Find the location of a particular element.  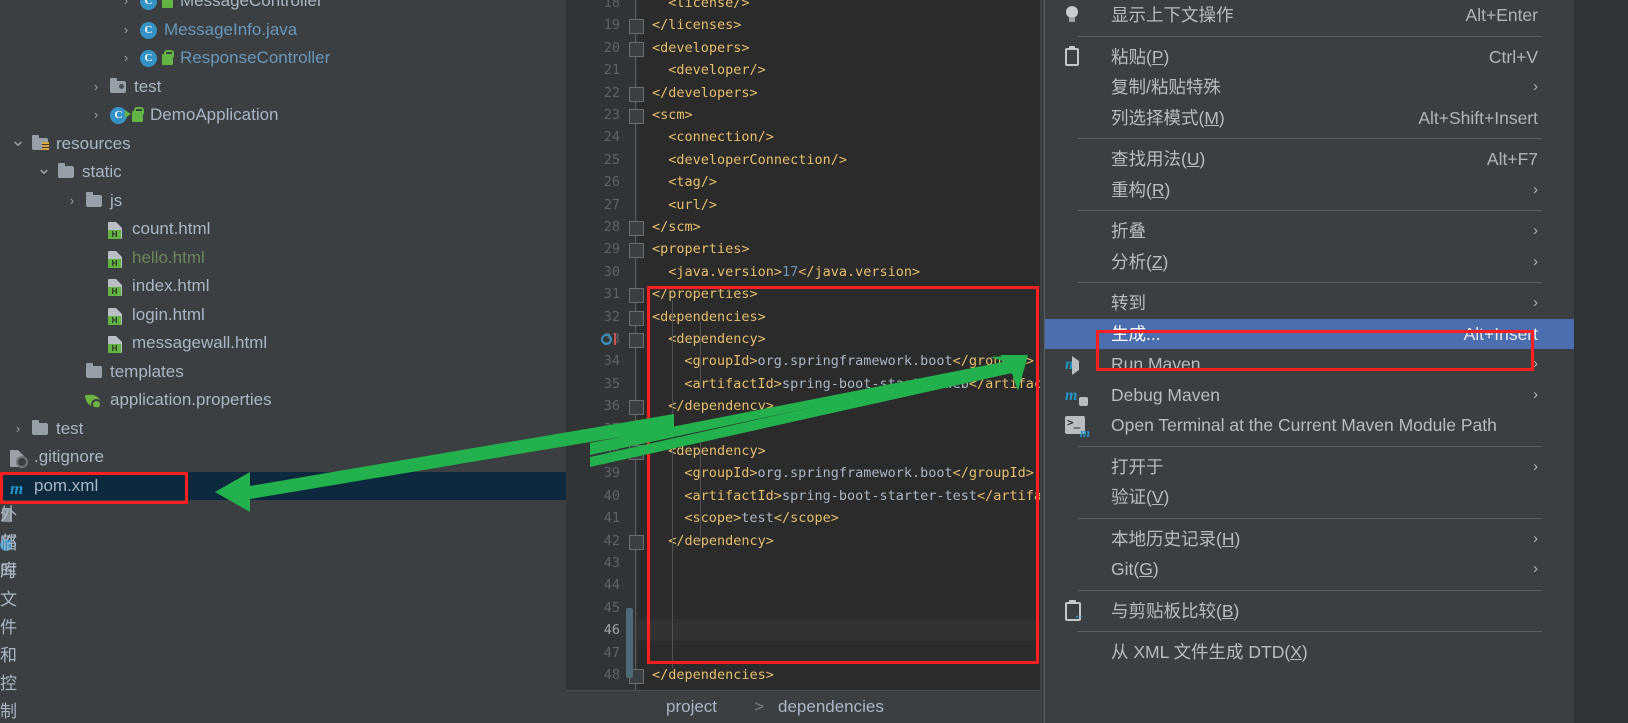

code-line: <properties> is located at coordinates (701, 249).